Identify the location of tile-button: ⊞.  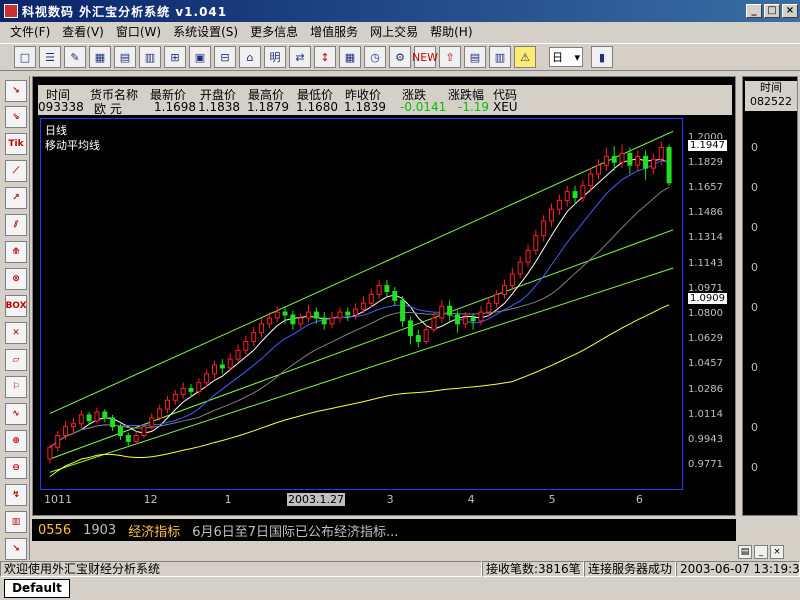
(175, 57).